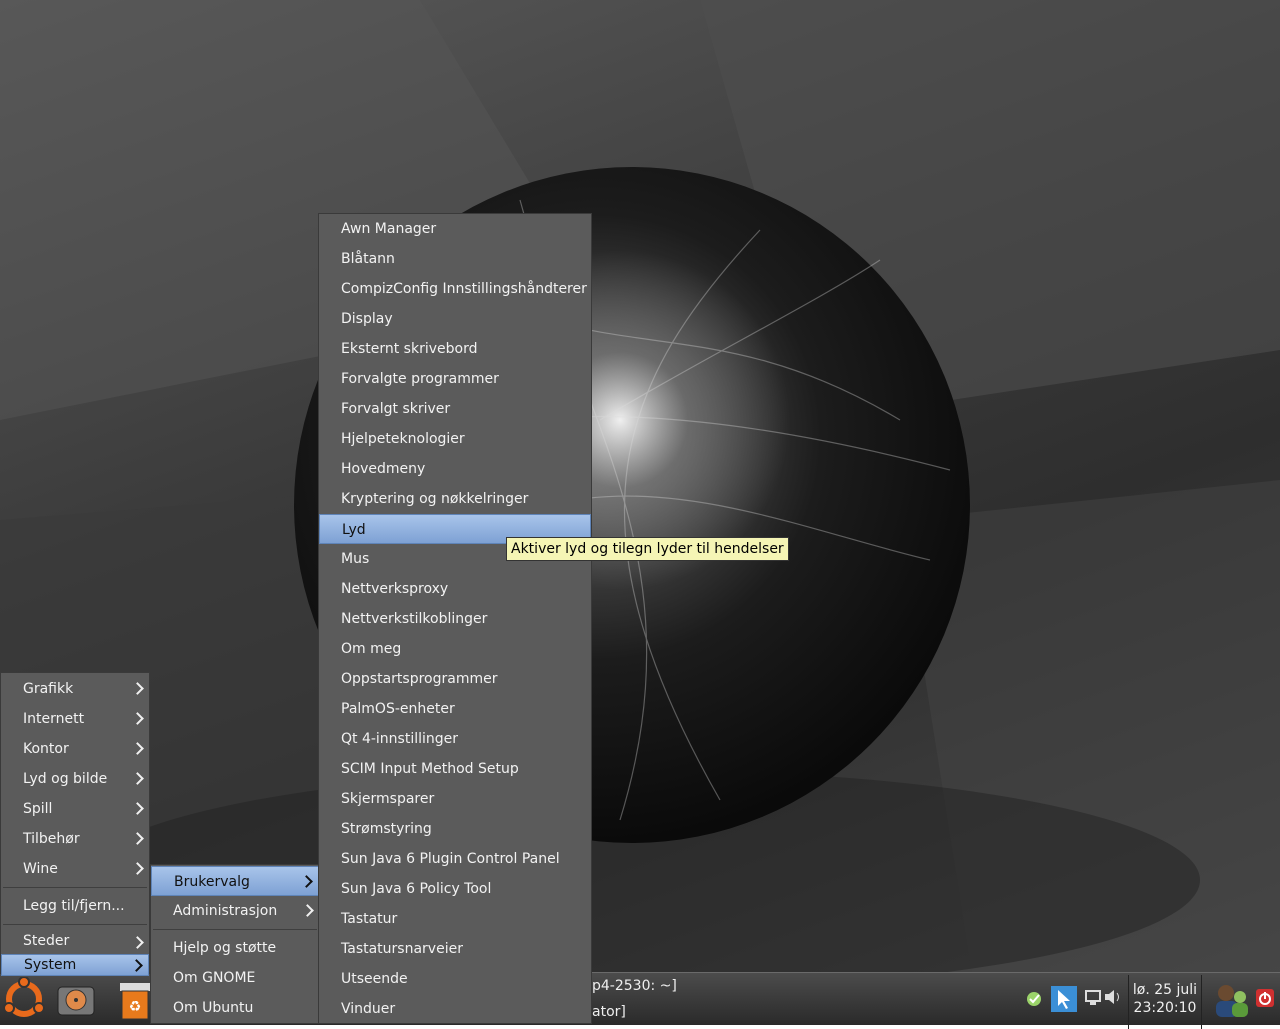 Image resolution: width=1280 pixels, height=1029 pixels. What do you see at coordinates (38, 809) in the screenshot?
I see `menu-item-label: Spill` at bounding box center [38, 809].